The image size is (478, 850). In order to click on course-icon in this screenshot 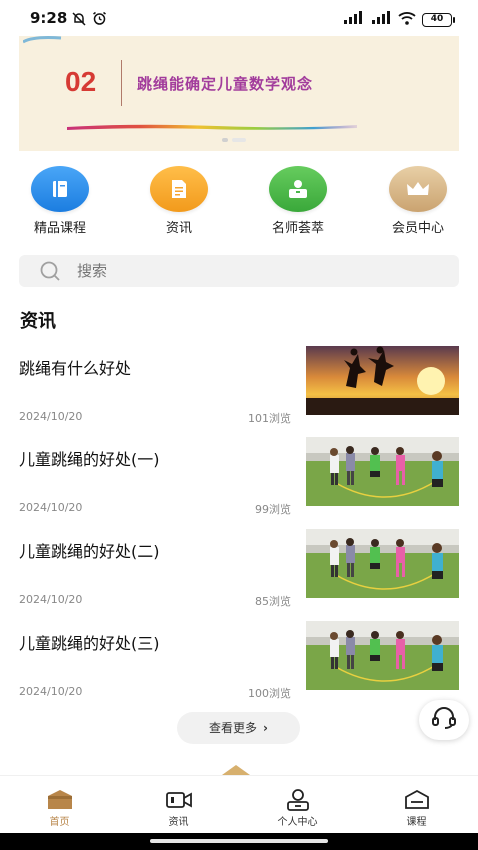, I will do `click(417, 800)`.